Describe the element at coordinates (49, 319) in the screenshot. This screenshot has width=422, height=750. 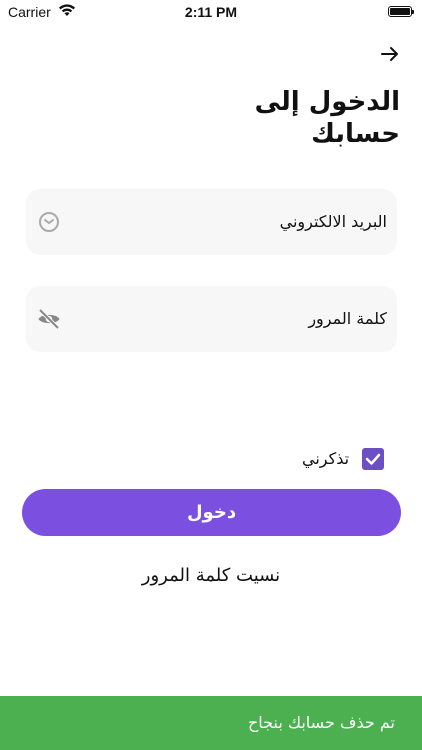
I see `eye-off-icon` at that location.